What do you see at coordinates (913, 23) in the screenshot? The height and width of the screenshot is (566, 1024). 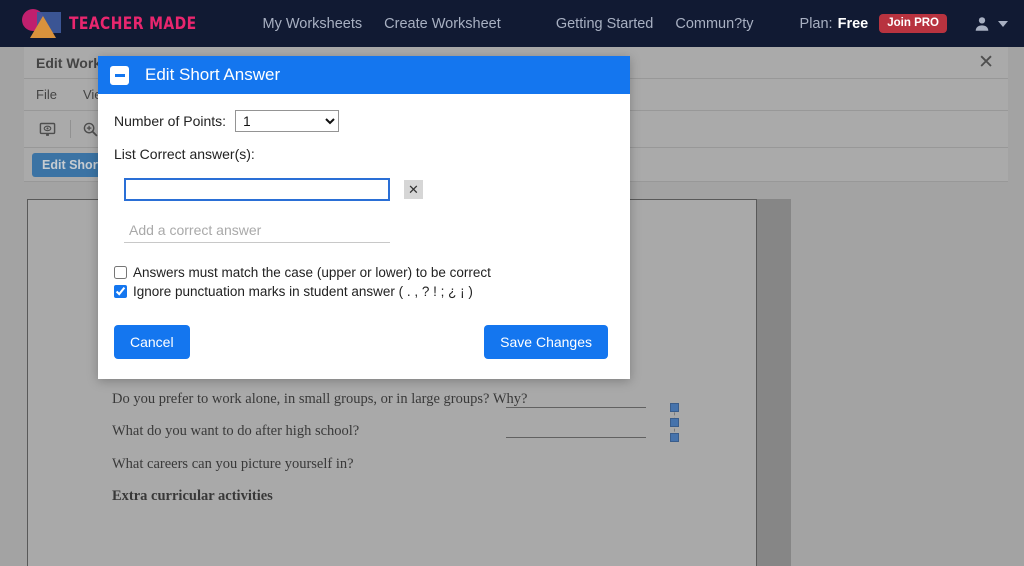 I see `join-pro-button: Join PRO` at bounding box center [913, 23].